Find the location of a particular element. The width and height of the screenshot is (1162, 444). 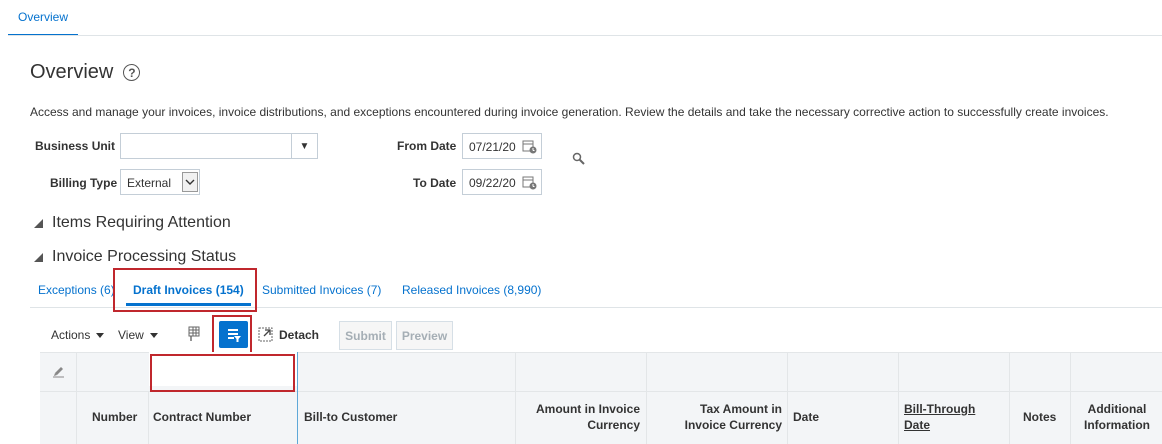

business-unit-label: Business Unit is located at coordinates (75, 146).